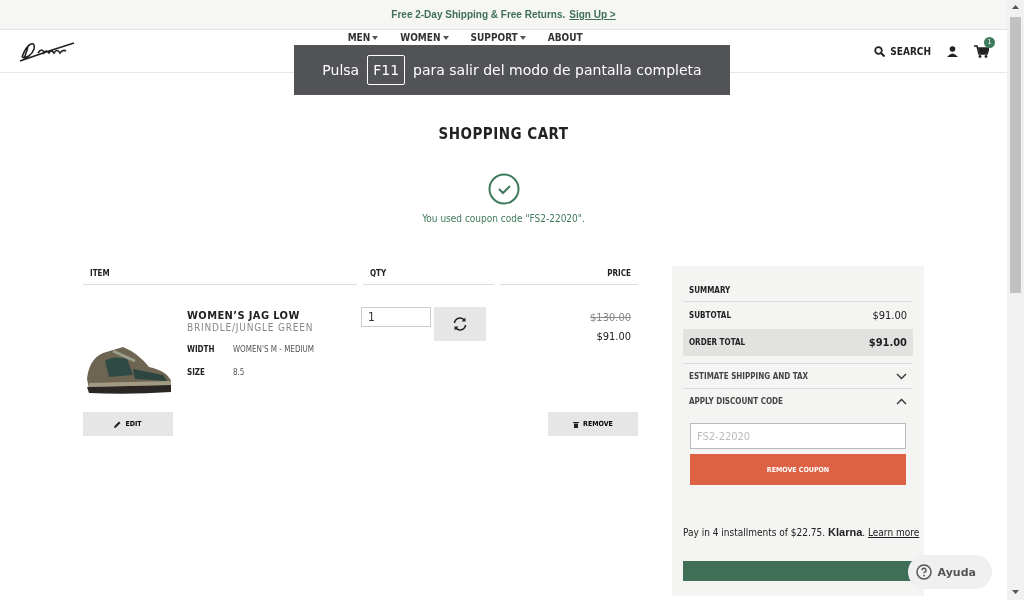 Image resolution: width=1024 pixels, height=600 pixels. I want to click on column-header: ITEM, so click(220, 275).